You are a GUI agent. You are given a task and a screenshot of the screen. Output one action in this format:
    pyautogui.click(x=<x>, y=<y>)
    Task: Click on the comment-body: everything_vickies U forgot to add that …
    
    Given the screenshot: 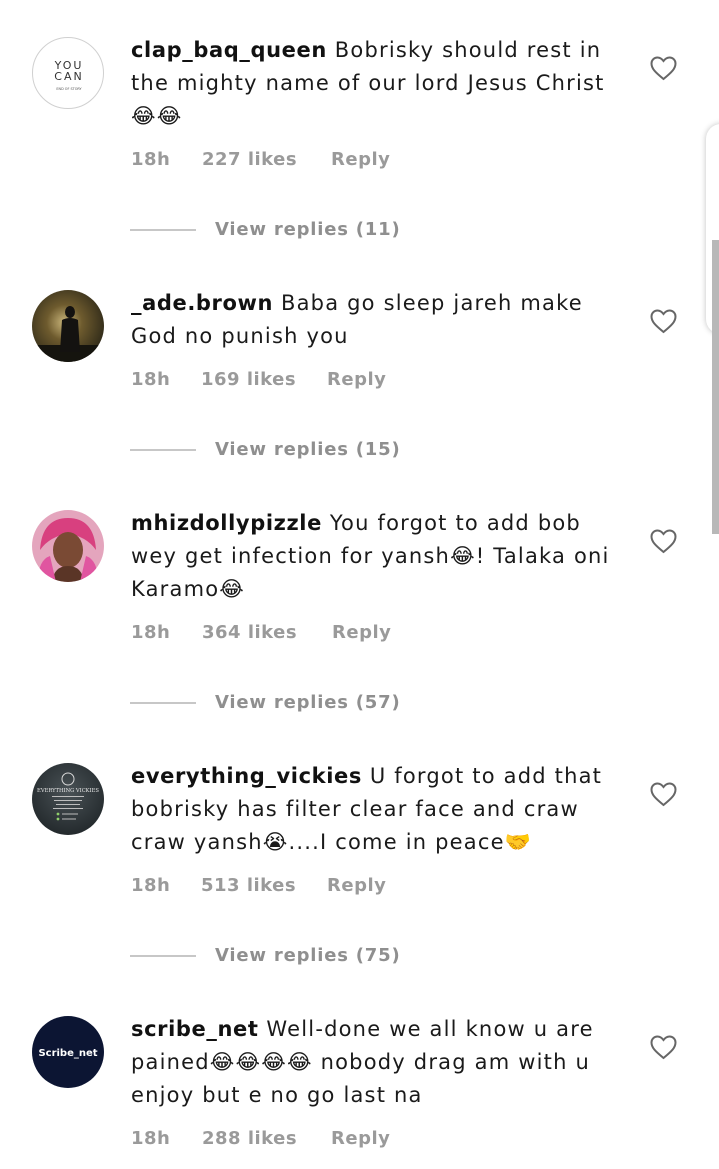 What is the action you would take?
    pyautogui.click(x=373, y=809)
    